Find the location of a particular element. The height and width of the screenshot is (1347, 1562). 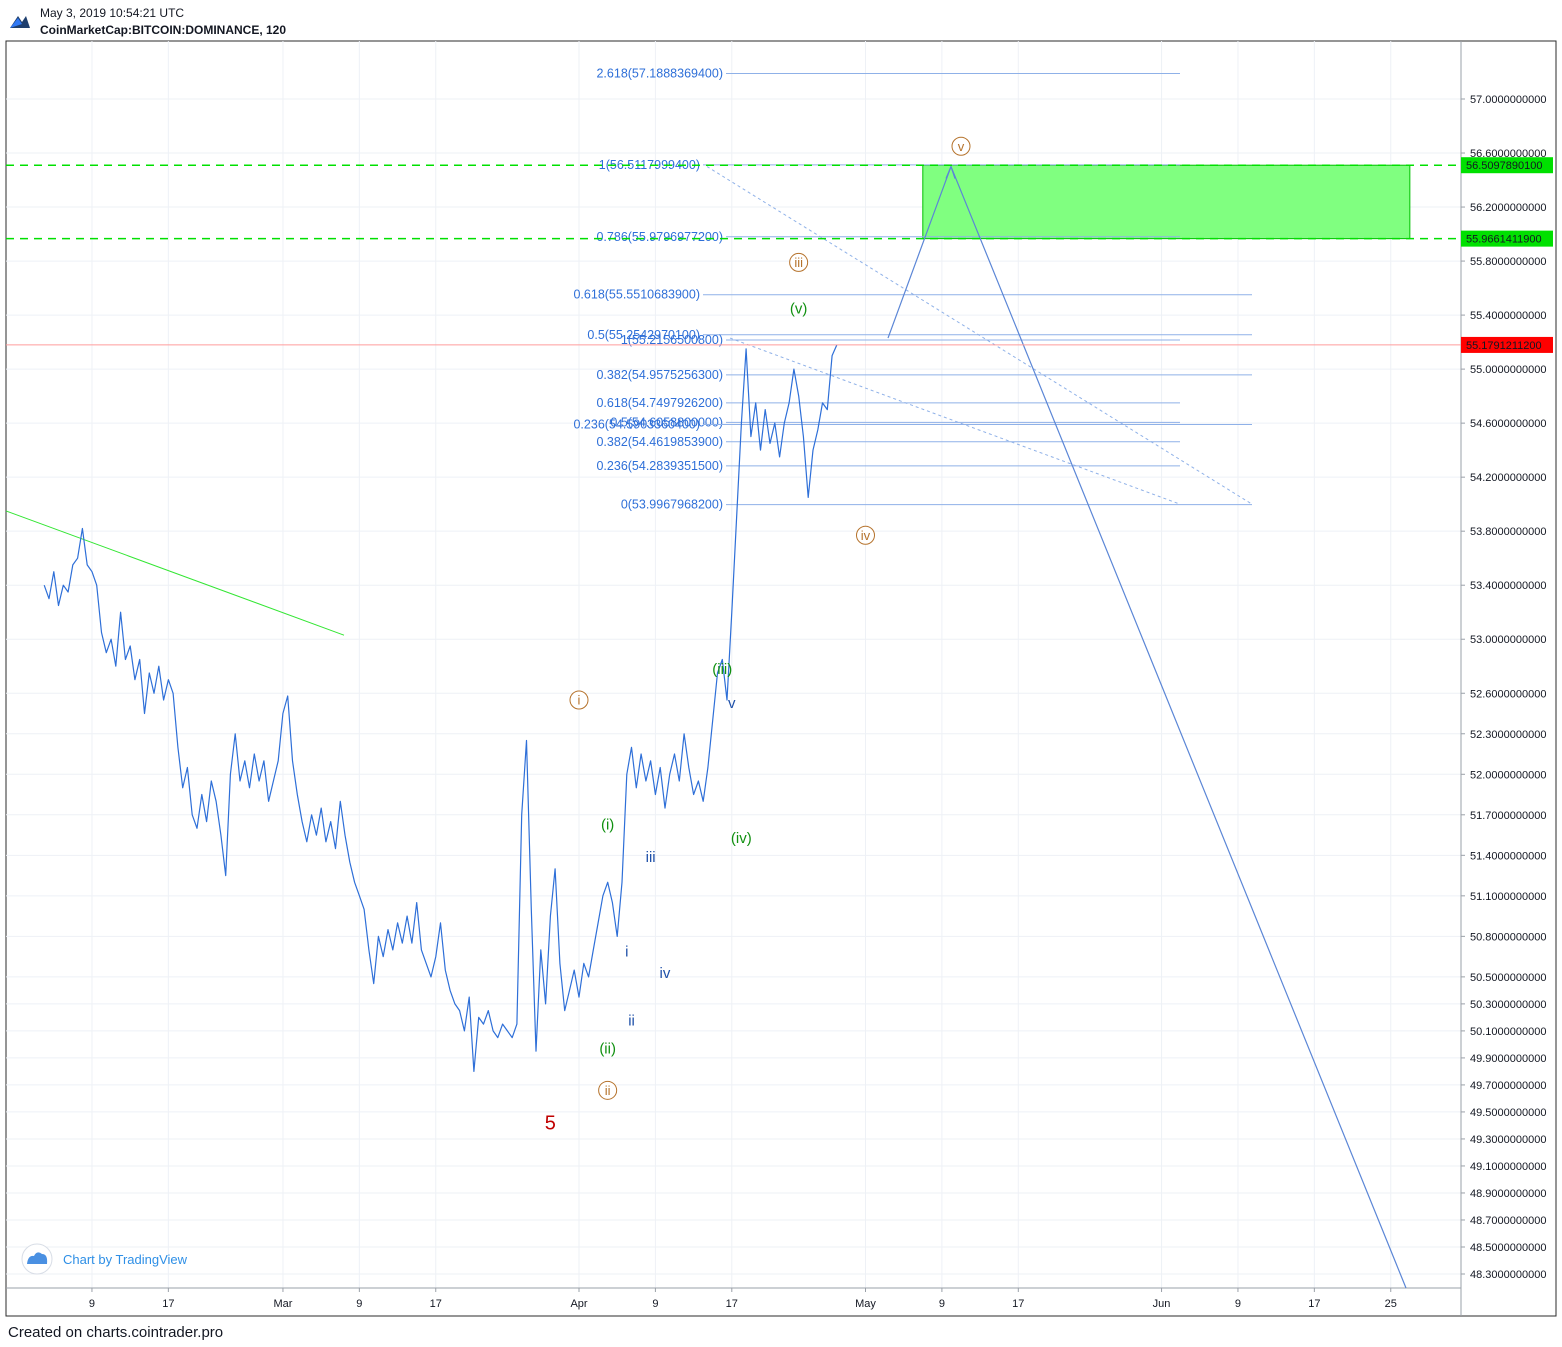

price-tick-label: 54.6000000000 is located at coordinates (1508, 424).